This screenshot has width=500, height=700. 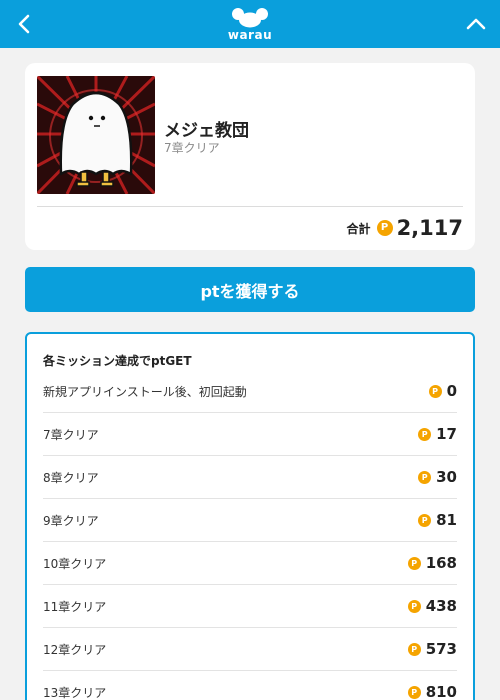 I want to click on mission-points: P 168, so click(x=432, y=563).